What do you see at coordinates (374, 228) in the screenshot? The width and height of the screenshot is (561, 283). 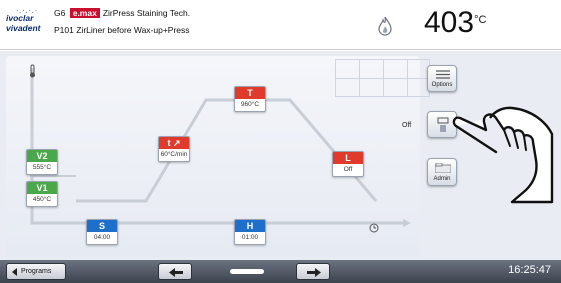 I see `clock-icon` at bounding box center [374, 228].